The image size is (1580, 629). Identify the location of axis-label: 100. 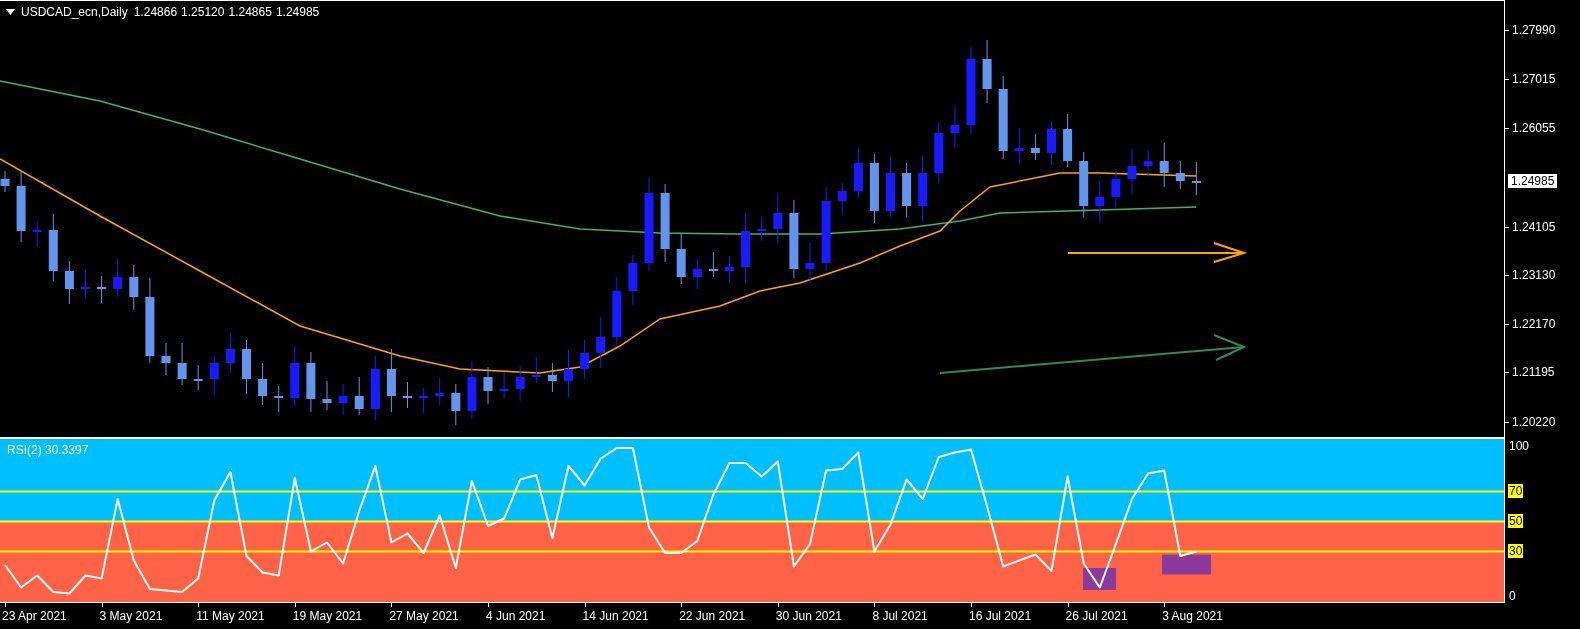
(1519, 445).